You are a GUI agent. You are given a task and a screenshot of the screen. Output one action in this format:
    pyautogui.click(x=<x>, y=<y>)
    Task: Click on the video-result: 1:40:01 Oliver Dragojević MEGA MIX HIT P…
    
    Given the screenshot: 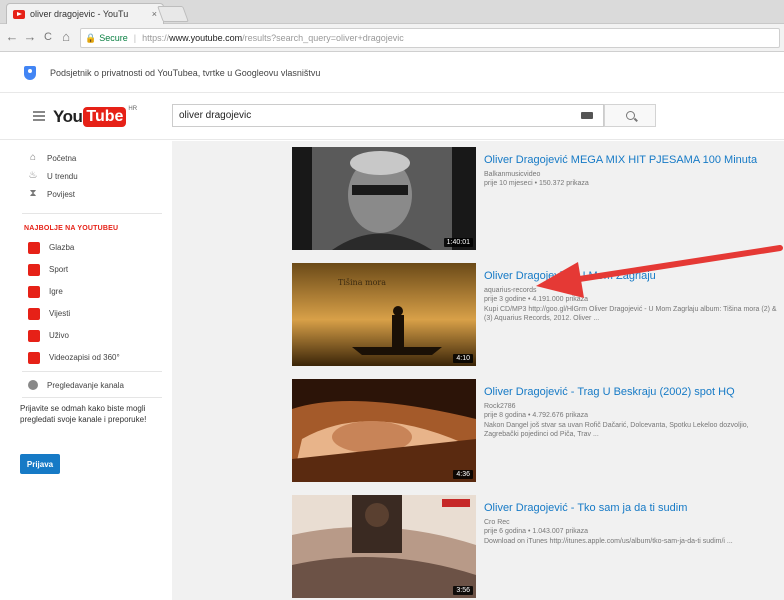 What is the action you would take?
    pyautogui.click(x=538, y=200)
    